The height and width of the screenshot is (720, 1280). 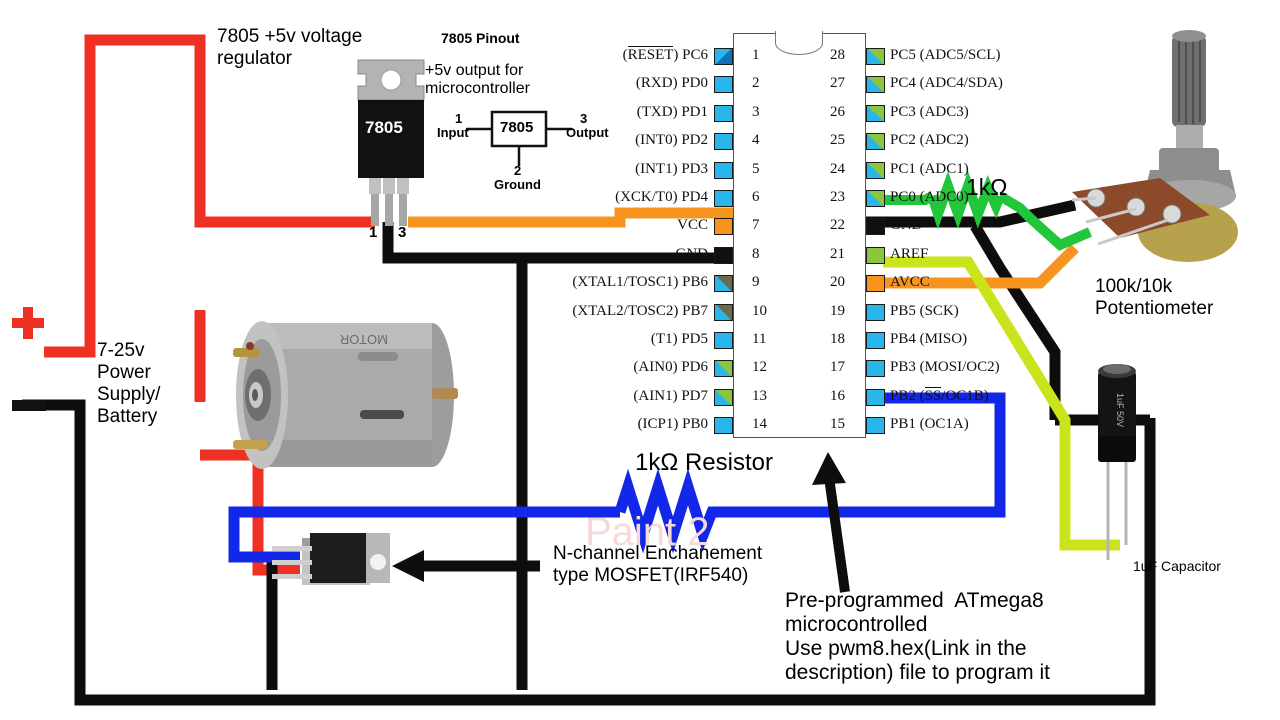 I want to click on pot-resistor-label: 1kΩ, so click(x=987, y=187).